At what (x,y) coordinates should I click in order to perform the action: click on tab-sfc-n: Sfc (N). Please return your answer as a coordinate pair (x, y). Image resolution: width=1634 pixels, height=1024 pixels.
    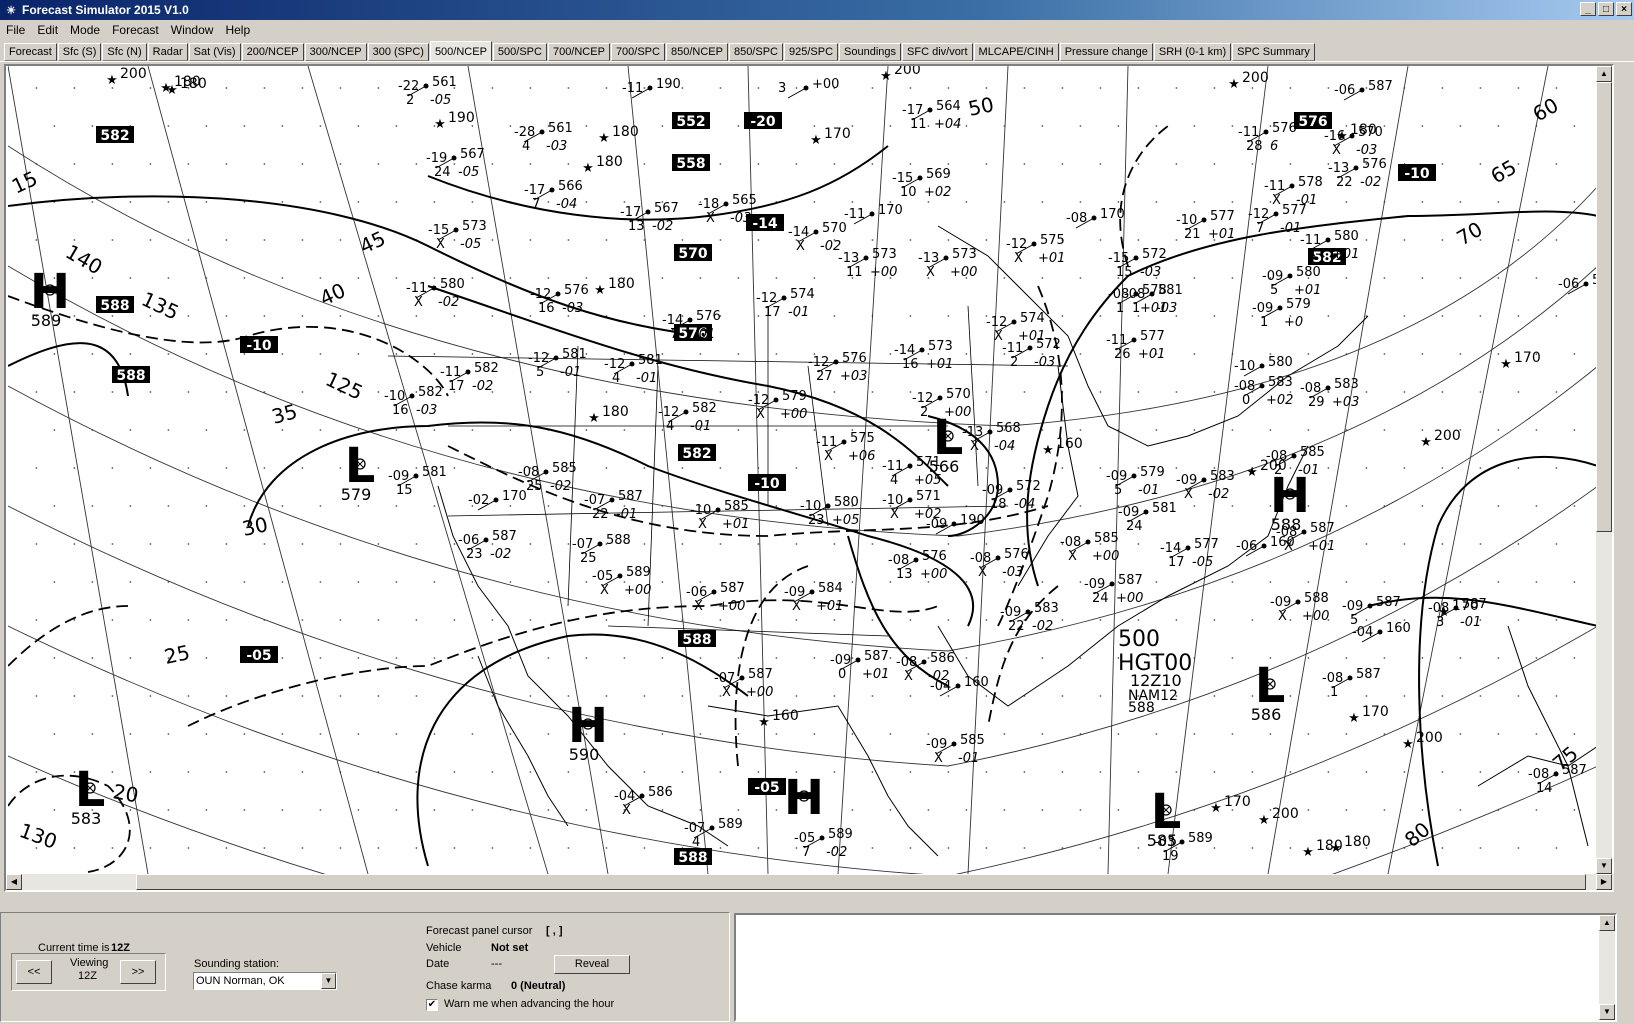
    Looking at the image, I should click on (124, 52).